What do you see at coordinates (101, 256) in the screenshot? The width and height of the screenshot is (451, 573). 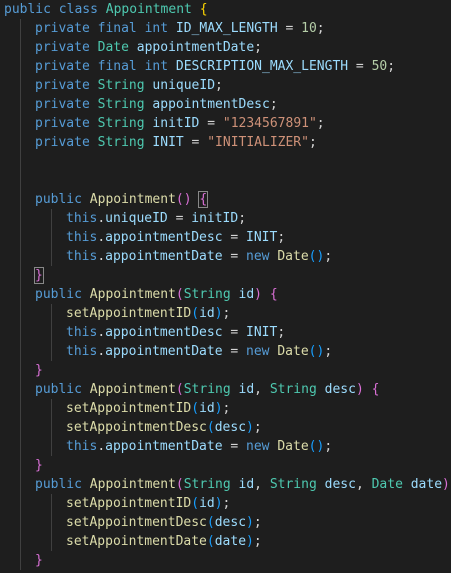 I see `code-token: .` at bounding box center [101, 256].